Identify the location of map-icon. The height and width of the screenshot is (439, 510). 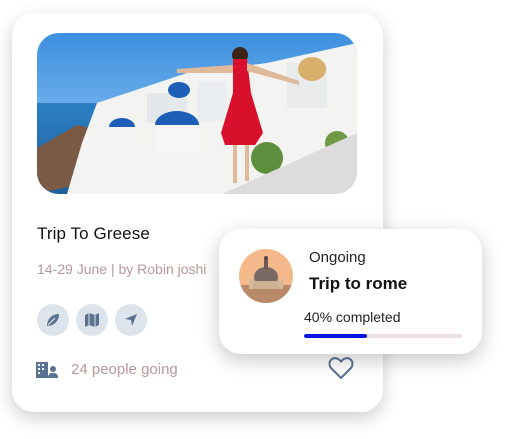
(92, 320).